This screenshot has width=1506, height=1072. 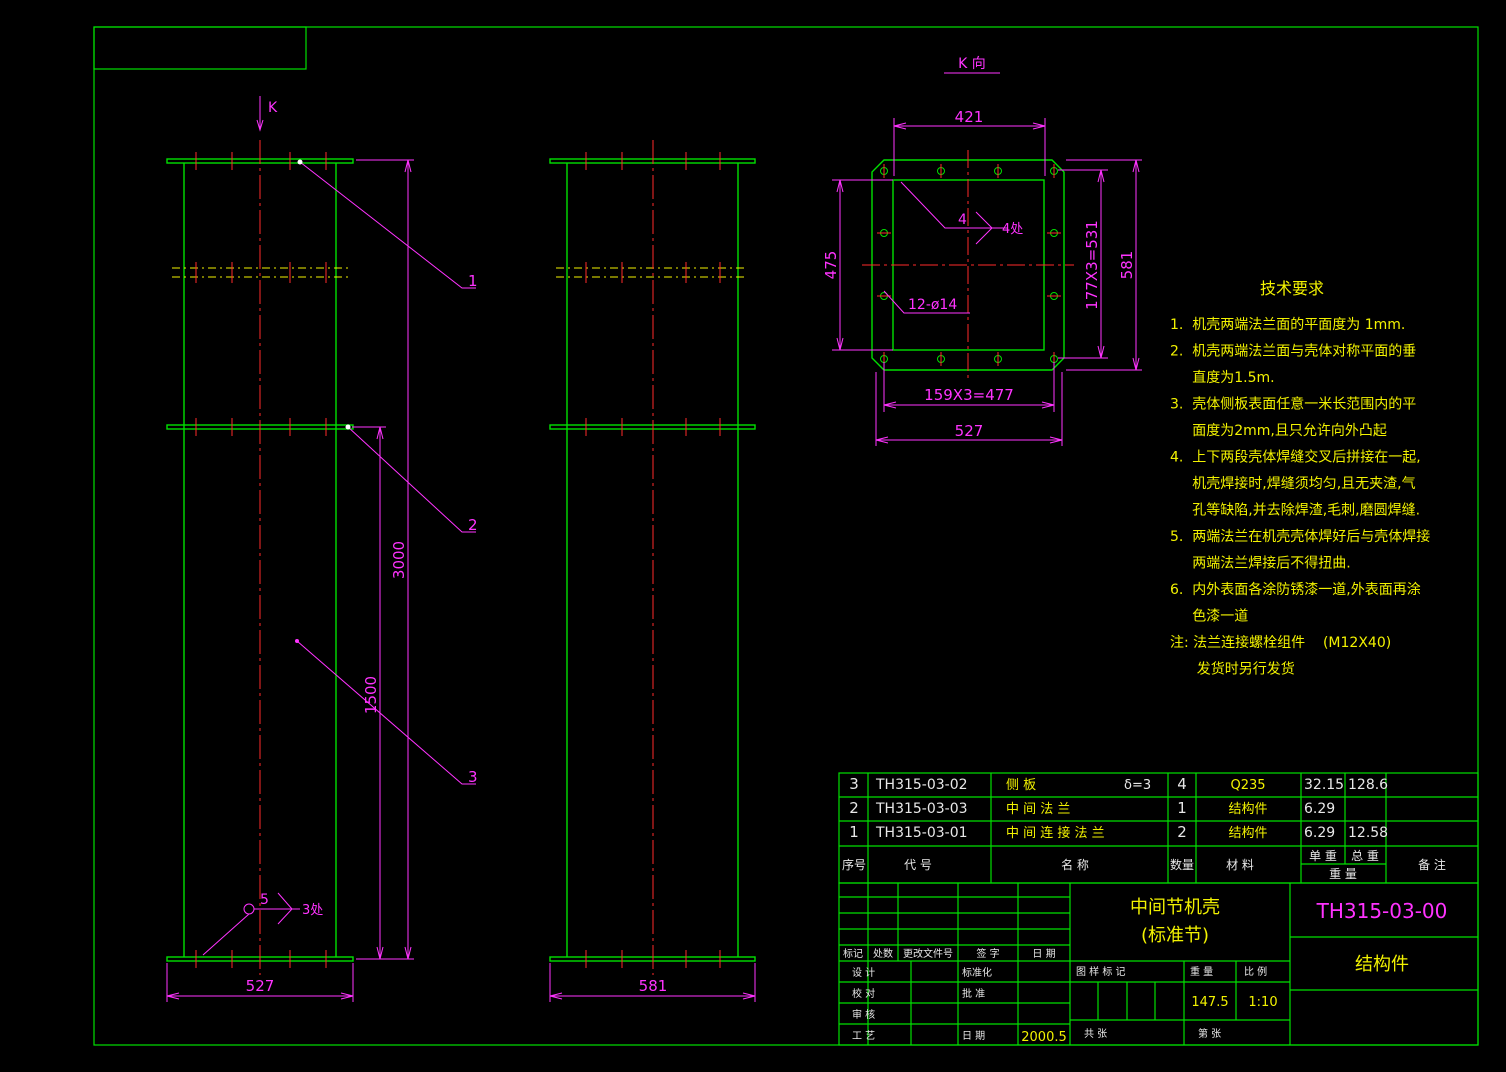 What do you see at coordinates (863, 993) in the screenshot?
I see `lbl-check: 校 对` at bounding box center [863, 993].